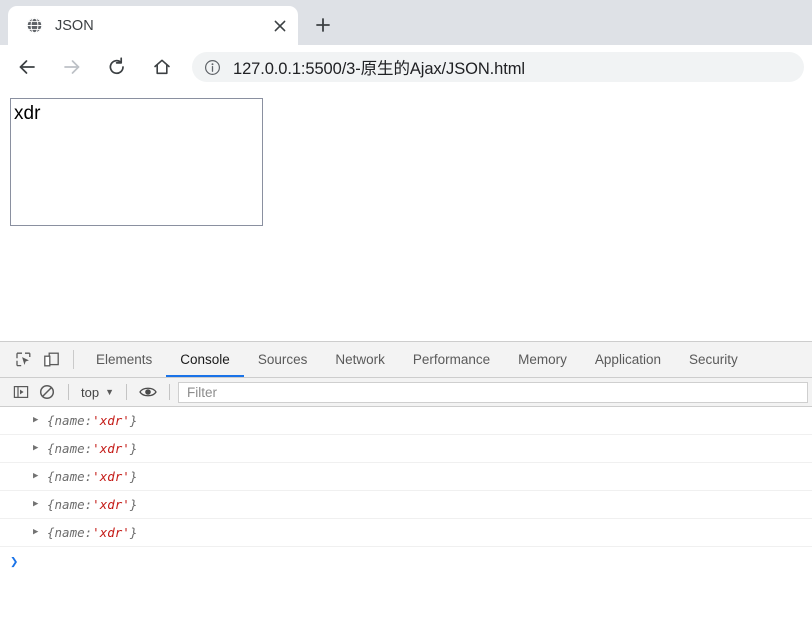  I want to click on tab-label: Network, so click(360, 359).